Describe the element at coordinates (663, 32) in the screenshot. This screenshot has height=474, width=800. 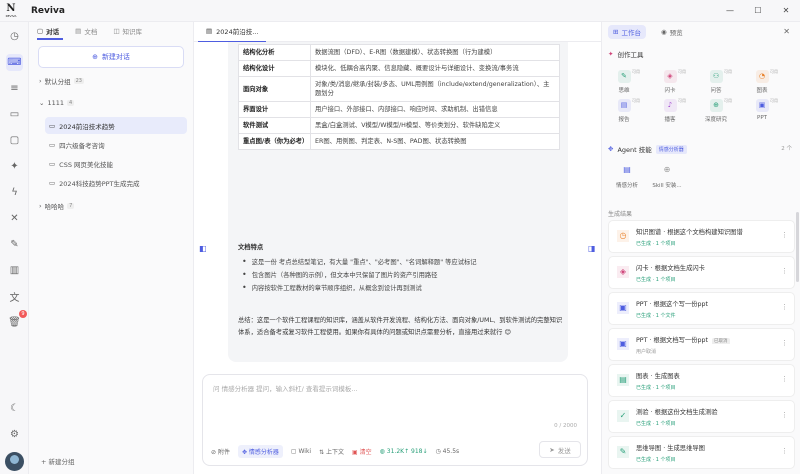
I see `eye-icon: ◉` at that location.